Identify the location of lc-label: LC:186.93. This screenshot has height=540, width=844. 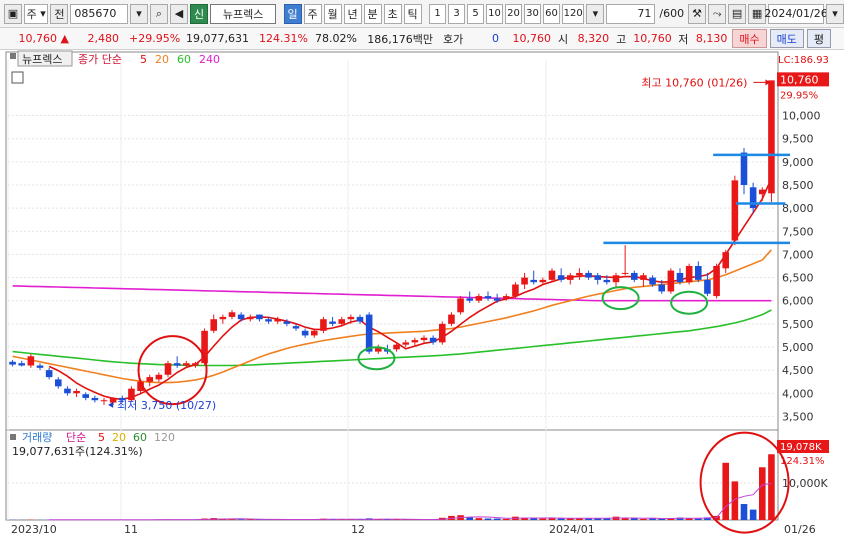
(803, 60).